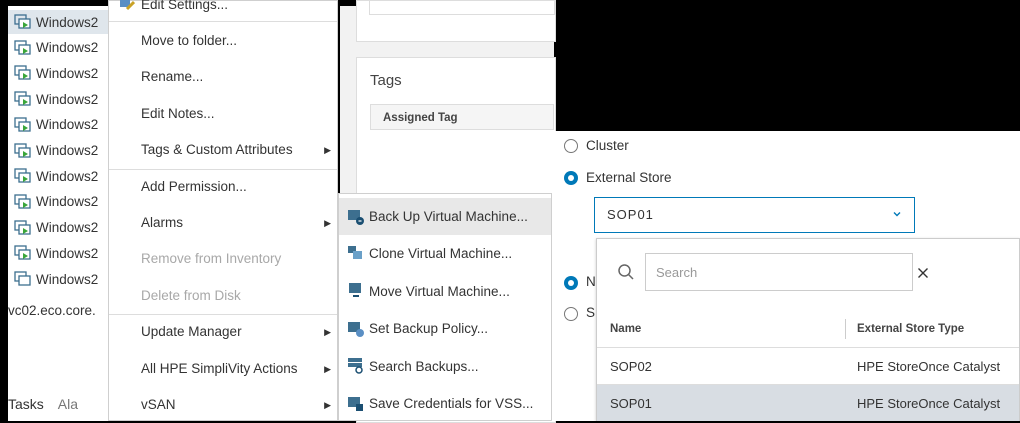 This screenshot has height=423, width=1020. I want to click on credentials-icon, so click(355, 403).